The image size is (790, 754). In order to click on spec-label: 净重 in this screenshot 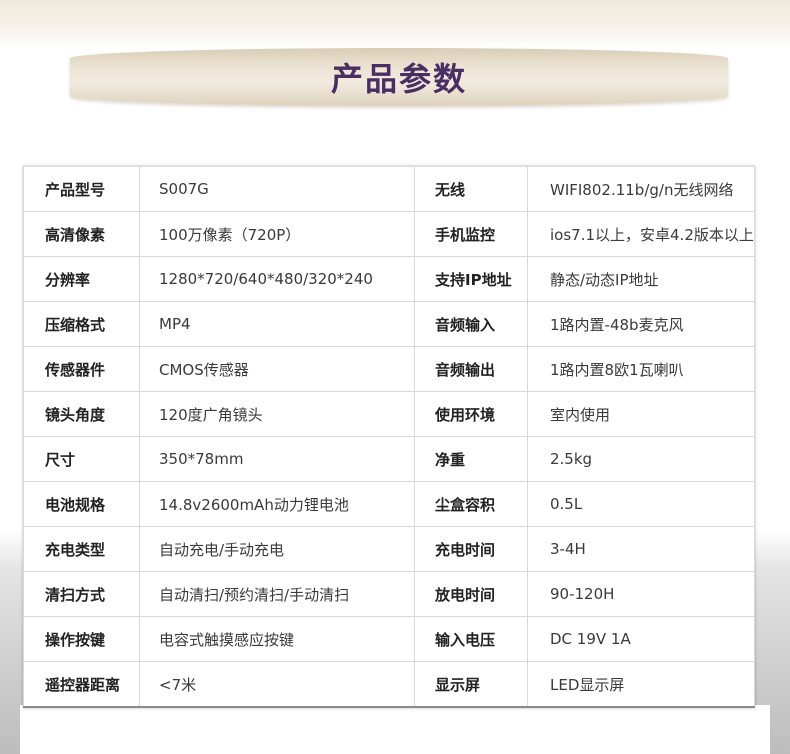, I will do `click(471, 459)`.